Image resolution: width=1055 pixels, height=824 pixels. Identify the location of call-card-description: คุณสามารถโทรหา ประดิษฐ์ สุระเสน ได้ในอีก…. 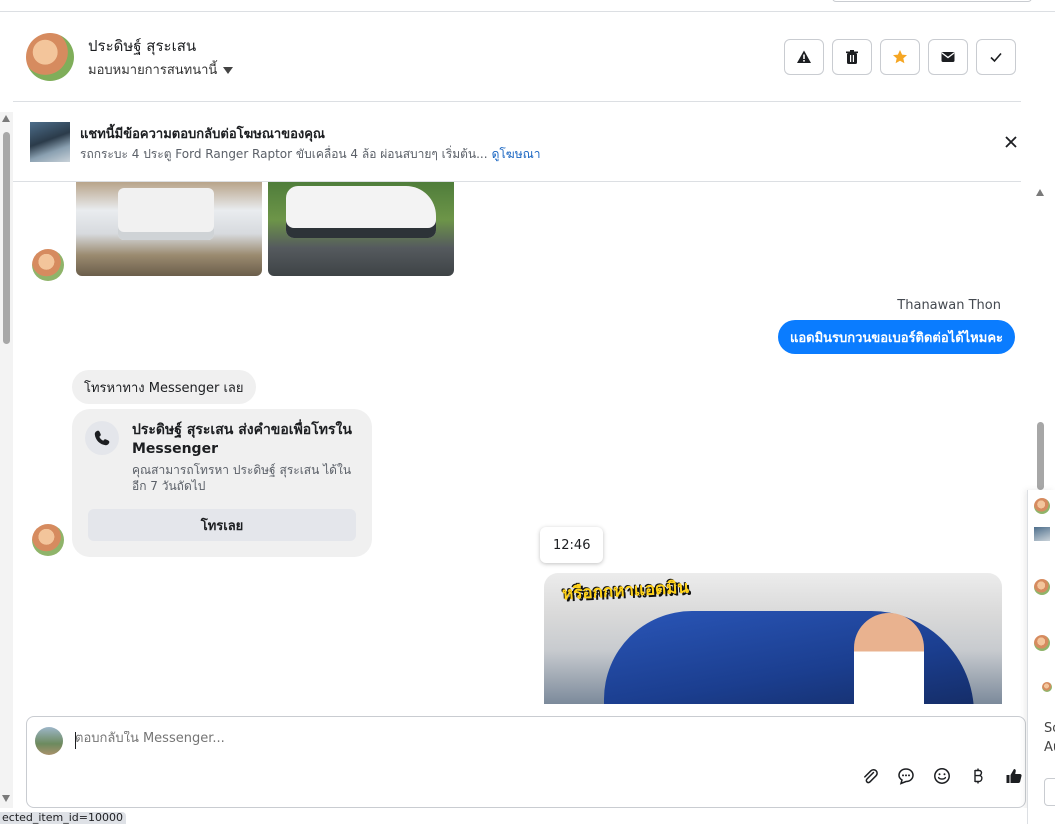
(242, 478).